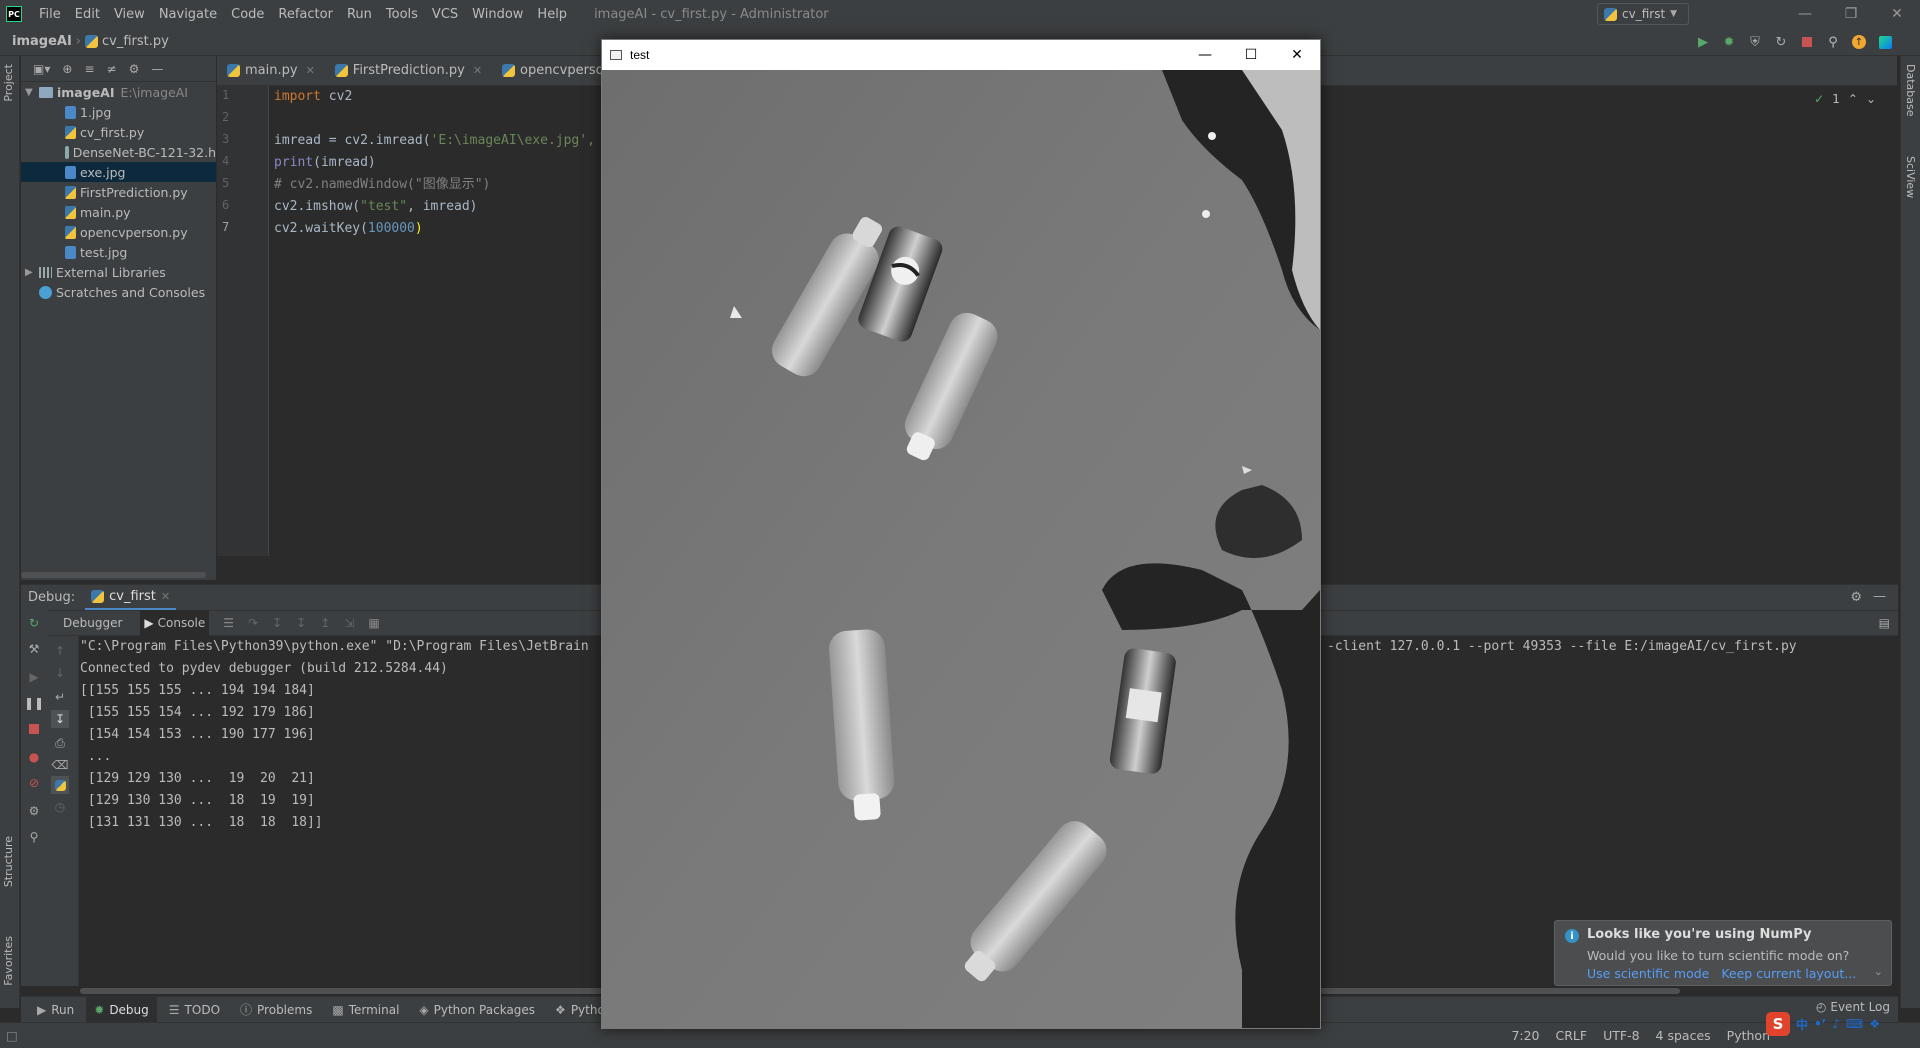 The image size is (1920, 1048). What do you see at coordinates (1748, 1035) in the screenshot?
I see `python-interpreter: Python` at bounding box center [1748, 1035].